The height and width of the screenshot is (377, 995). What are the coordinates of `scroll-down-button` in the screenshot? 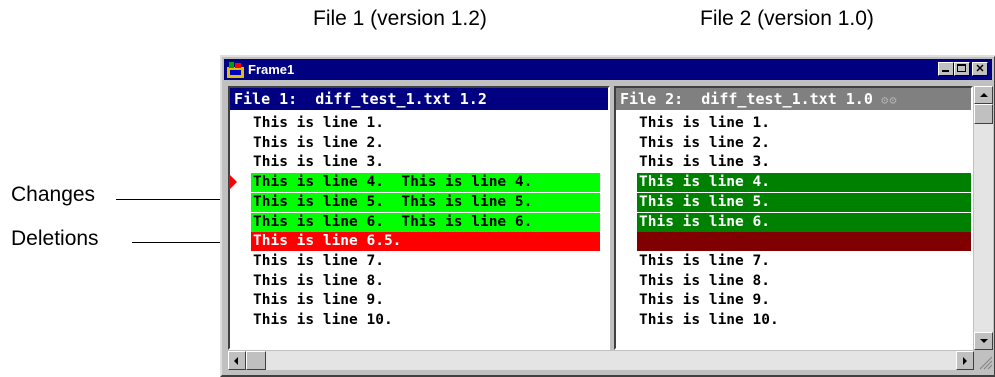 It's located at (983, 341).